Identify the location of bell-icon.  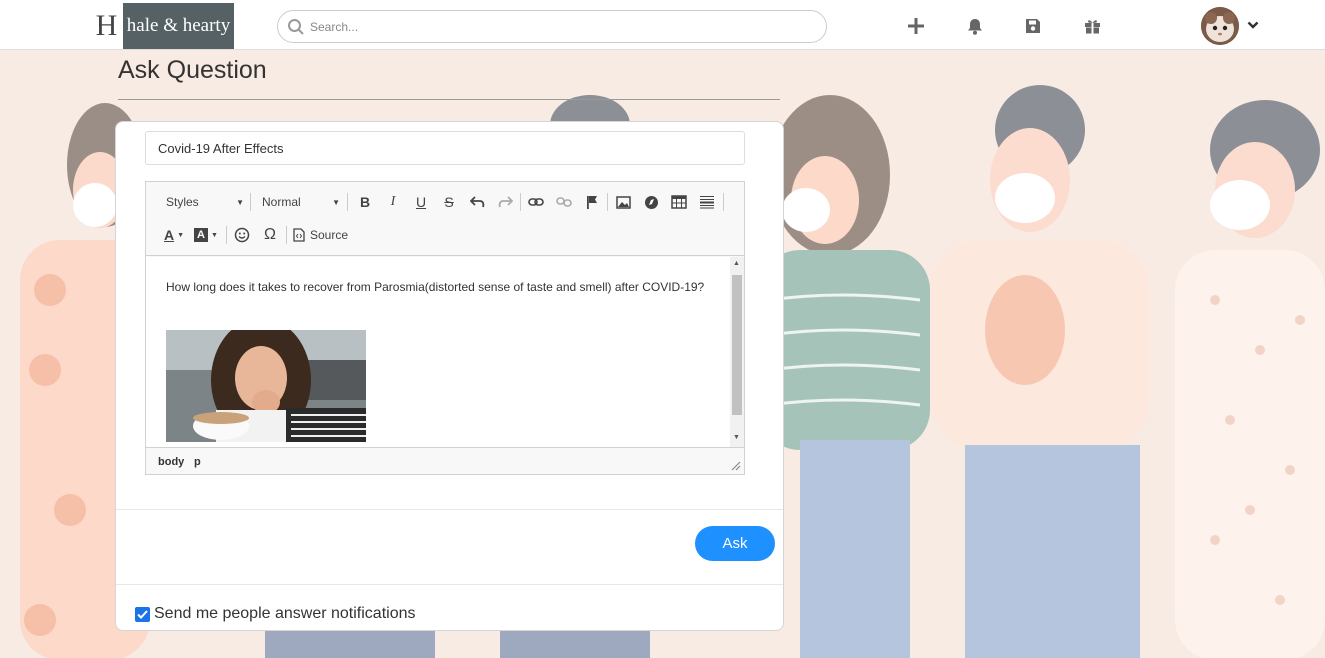
(975, 26).